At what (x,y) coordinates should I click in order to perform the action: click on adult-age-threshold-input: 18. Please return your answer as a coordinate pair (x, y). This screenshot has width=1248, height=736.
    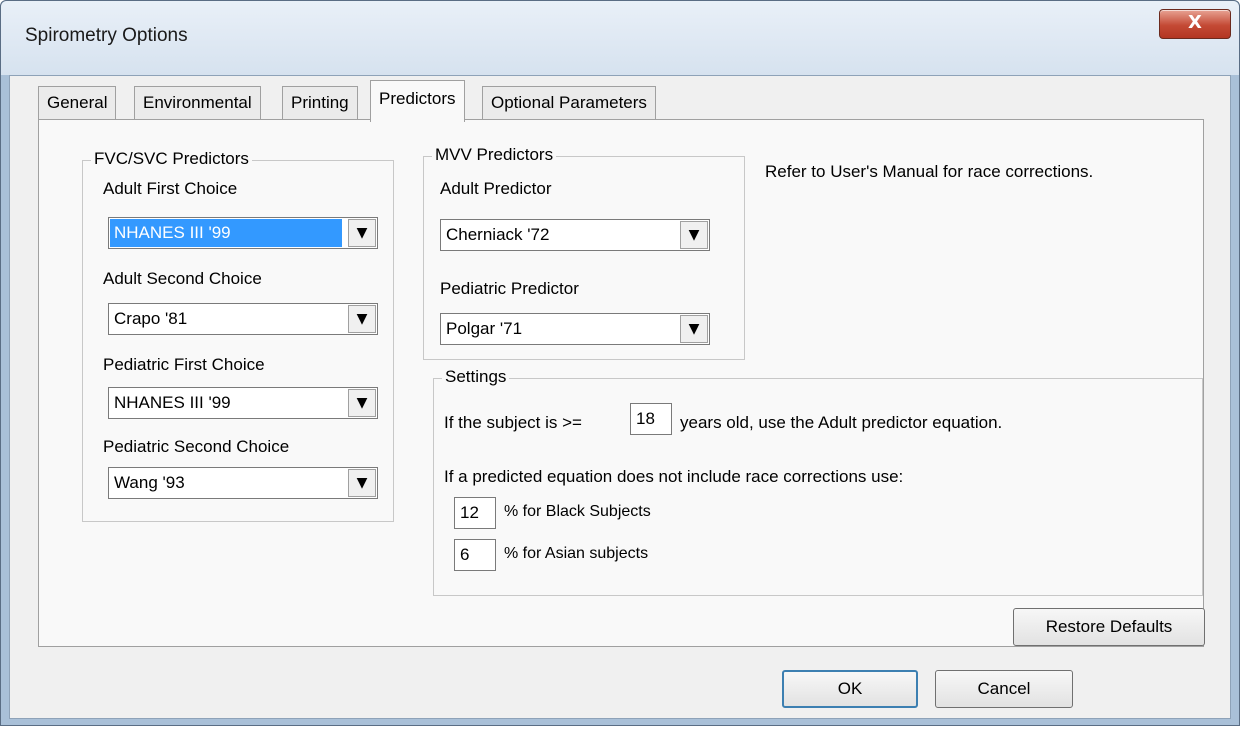
    Looking at the image, I should click on (651, 419).